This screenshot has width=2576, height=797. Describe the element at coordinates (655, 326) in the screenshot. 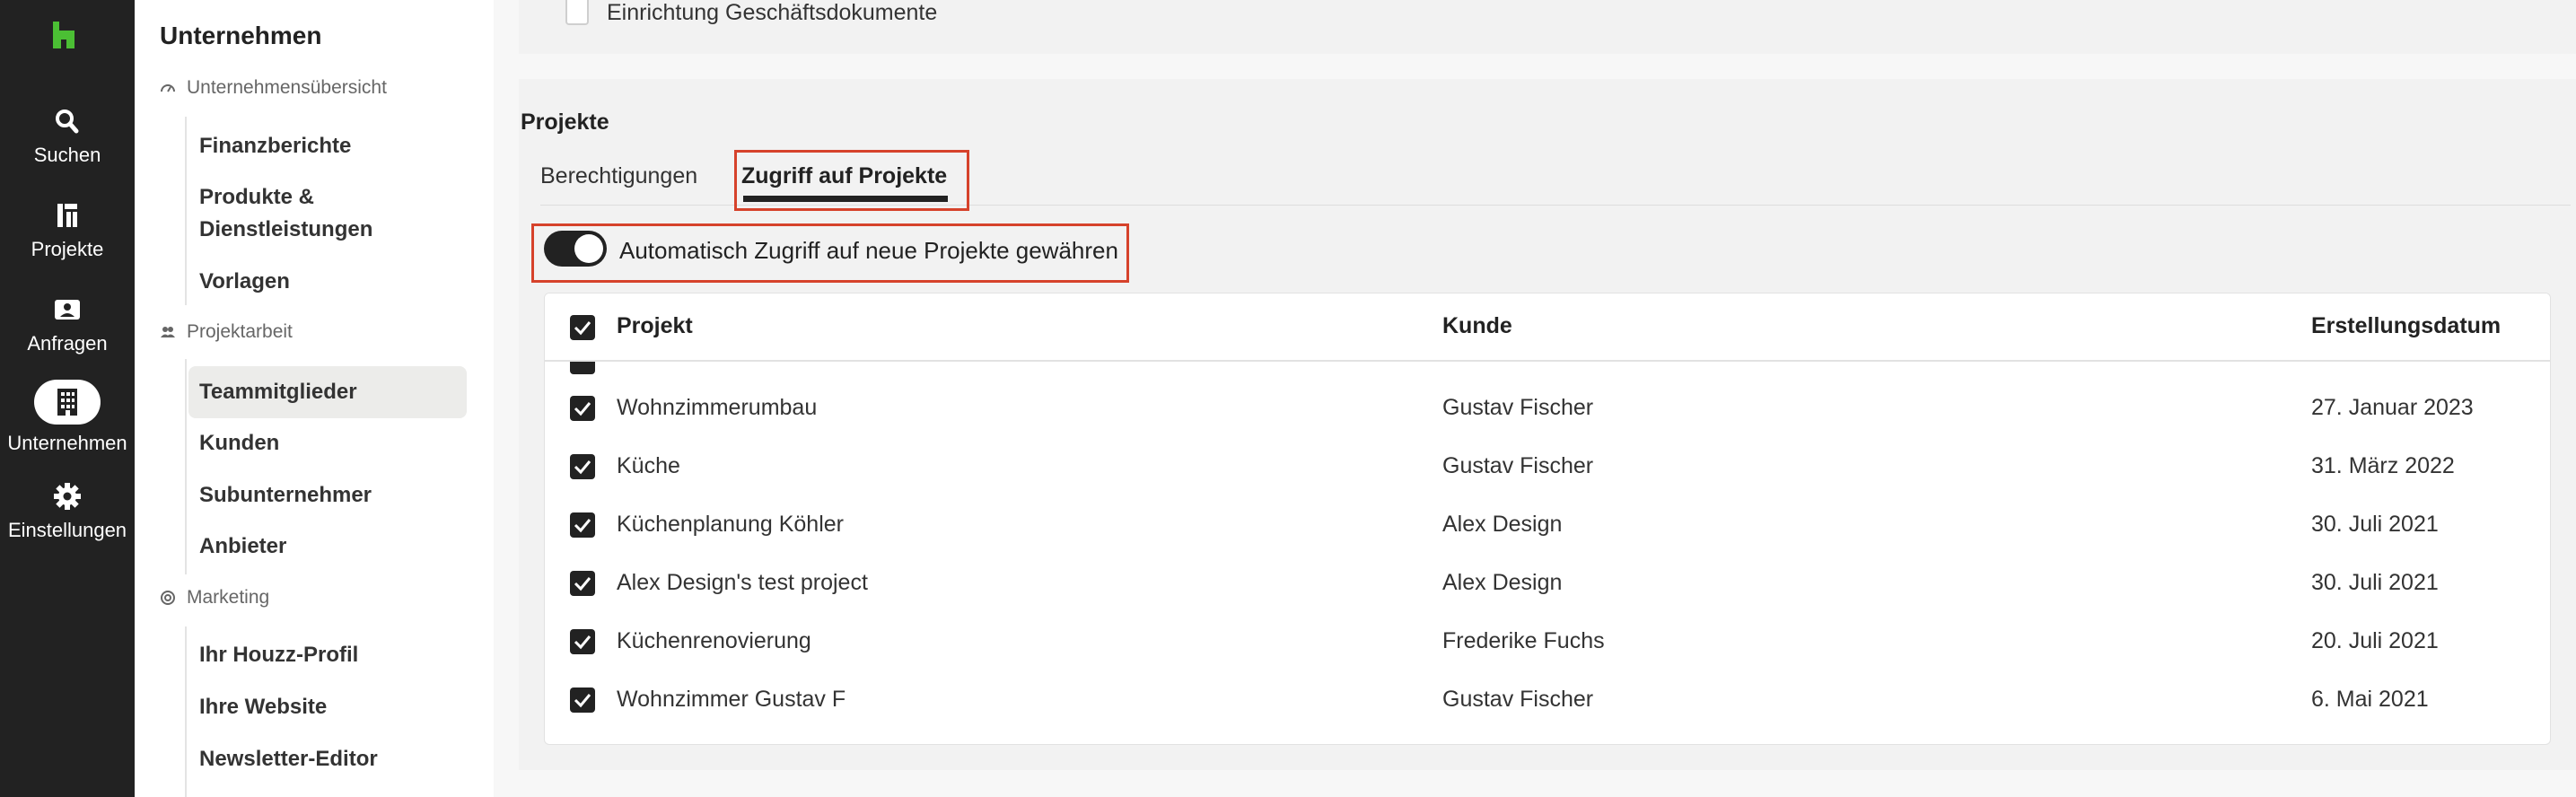

I see `col-header-project: Projekt` at that location.